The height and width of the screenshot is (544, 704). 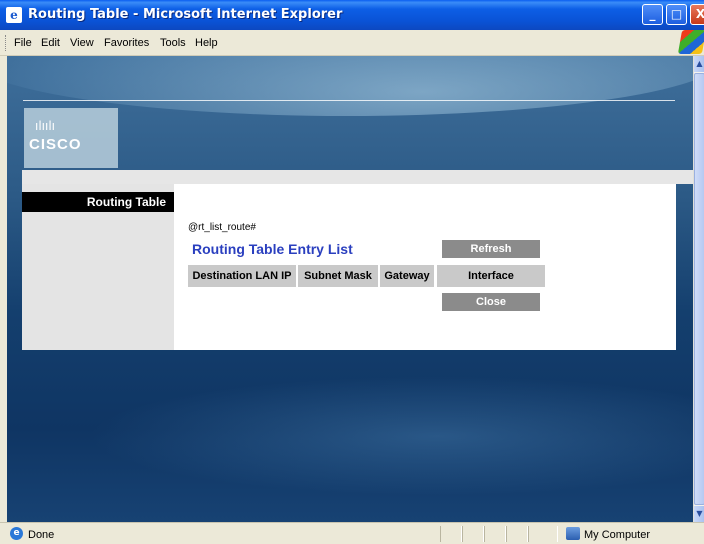 What do you see at coordinates (272, 249) in the screenshot?
I see `page-title: Routing Table Entry List` at bounding box center [272, 249].